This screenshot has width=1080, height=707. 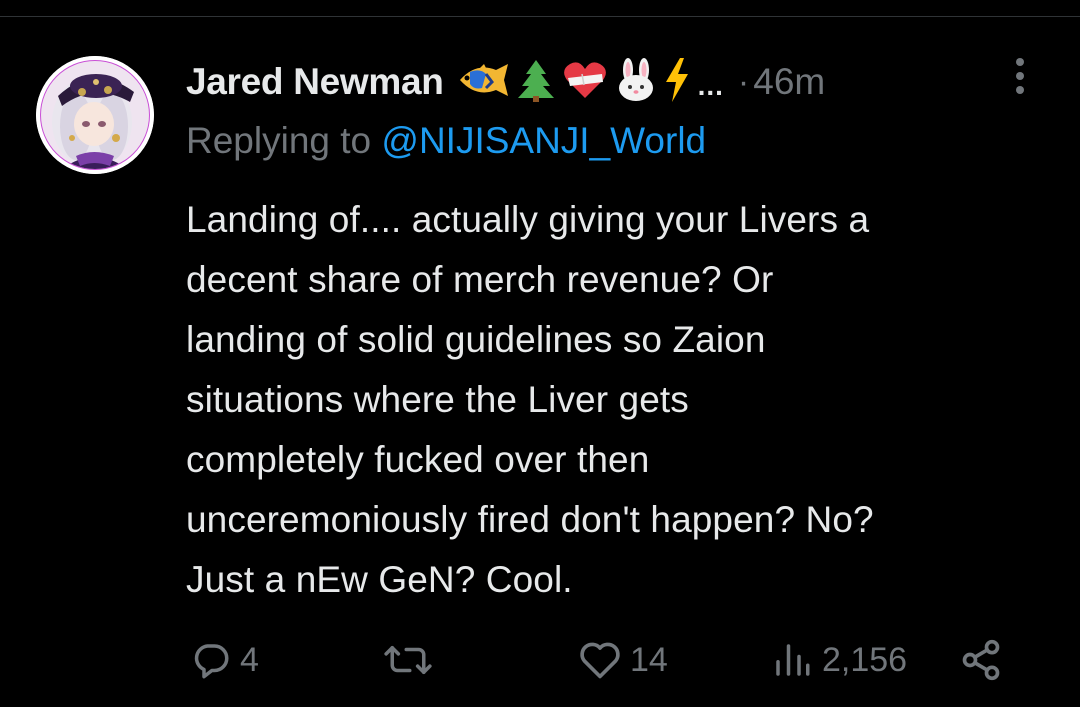 I want to click on replying-to: Replying to @NIJISANJI_World, so click(x=446, y=141).